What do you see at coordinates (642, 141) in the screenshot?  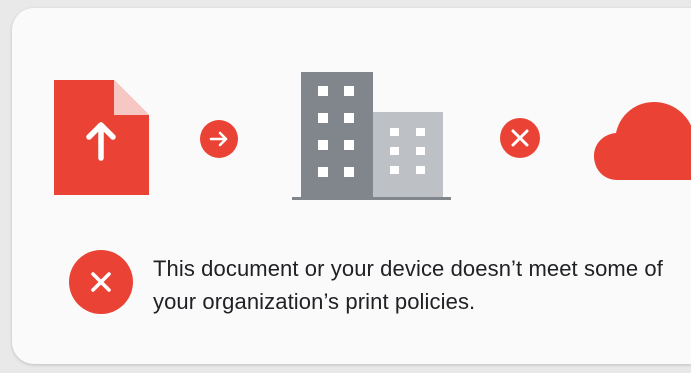 I see `cloud-icon` at bounding box center [642, 141].